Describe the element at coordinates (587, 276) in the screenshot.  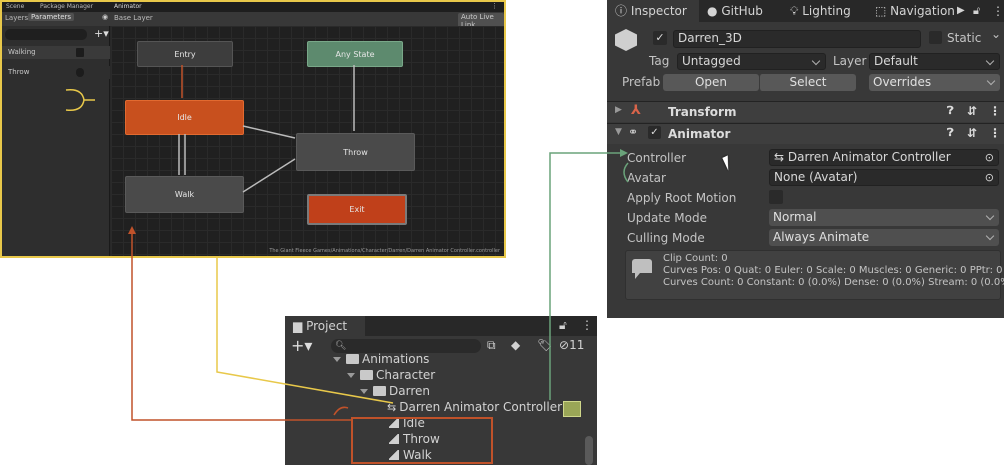
I see `controller-link-line` at that location.